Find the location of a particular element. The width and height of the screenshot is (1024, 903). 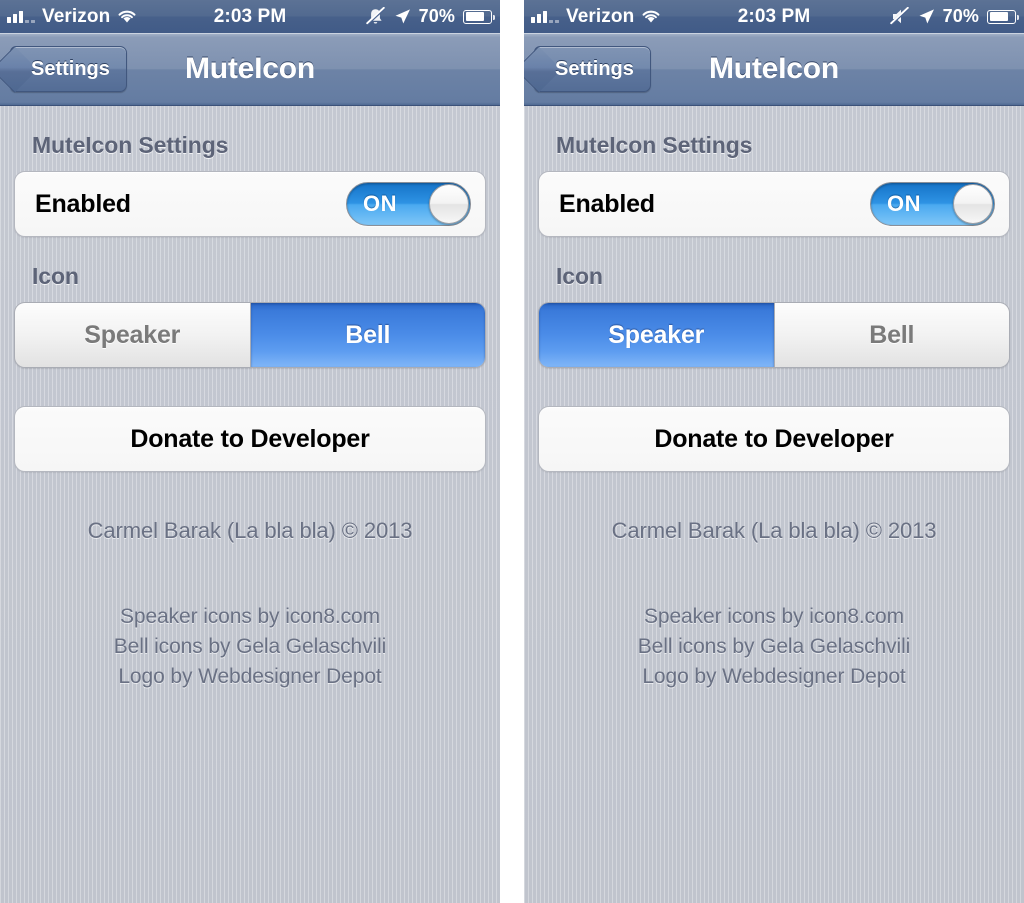

panel-divider is located at coordinates (512, 451).